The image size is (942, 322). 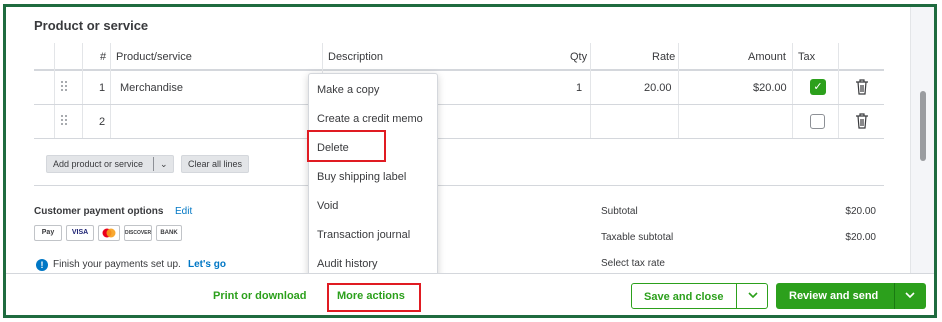 What do you see at coordinates (215, 164) in the screenshot?
I see `clear-all-lines-button: Clear all lines` at bounding box center [215, 164].